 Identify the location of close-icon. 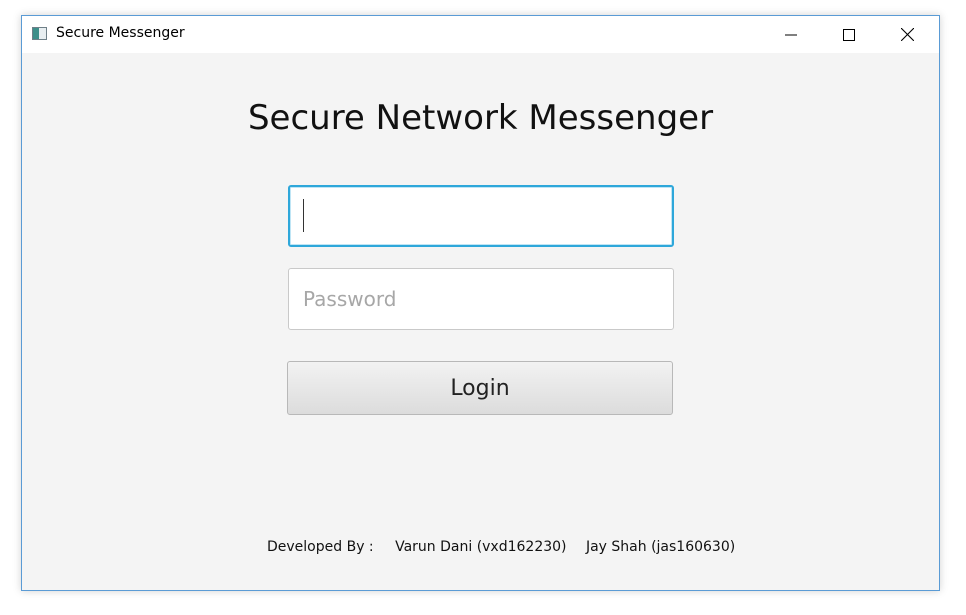
(907, 34).